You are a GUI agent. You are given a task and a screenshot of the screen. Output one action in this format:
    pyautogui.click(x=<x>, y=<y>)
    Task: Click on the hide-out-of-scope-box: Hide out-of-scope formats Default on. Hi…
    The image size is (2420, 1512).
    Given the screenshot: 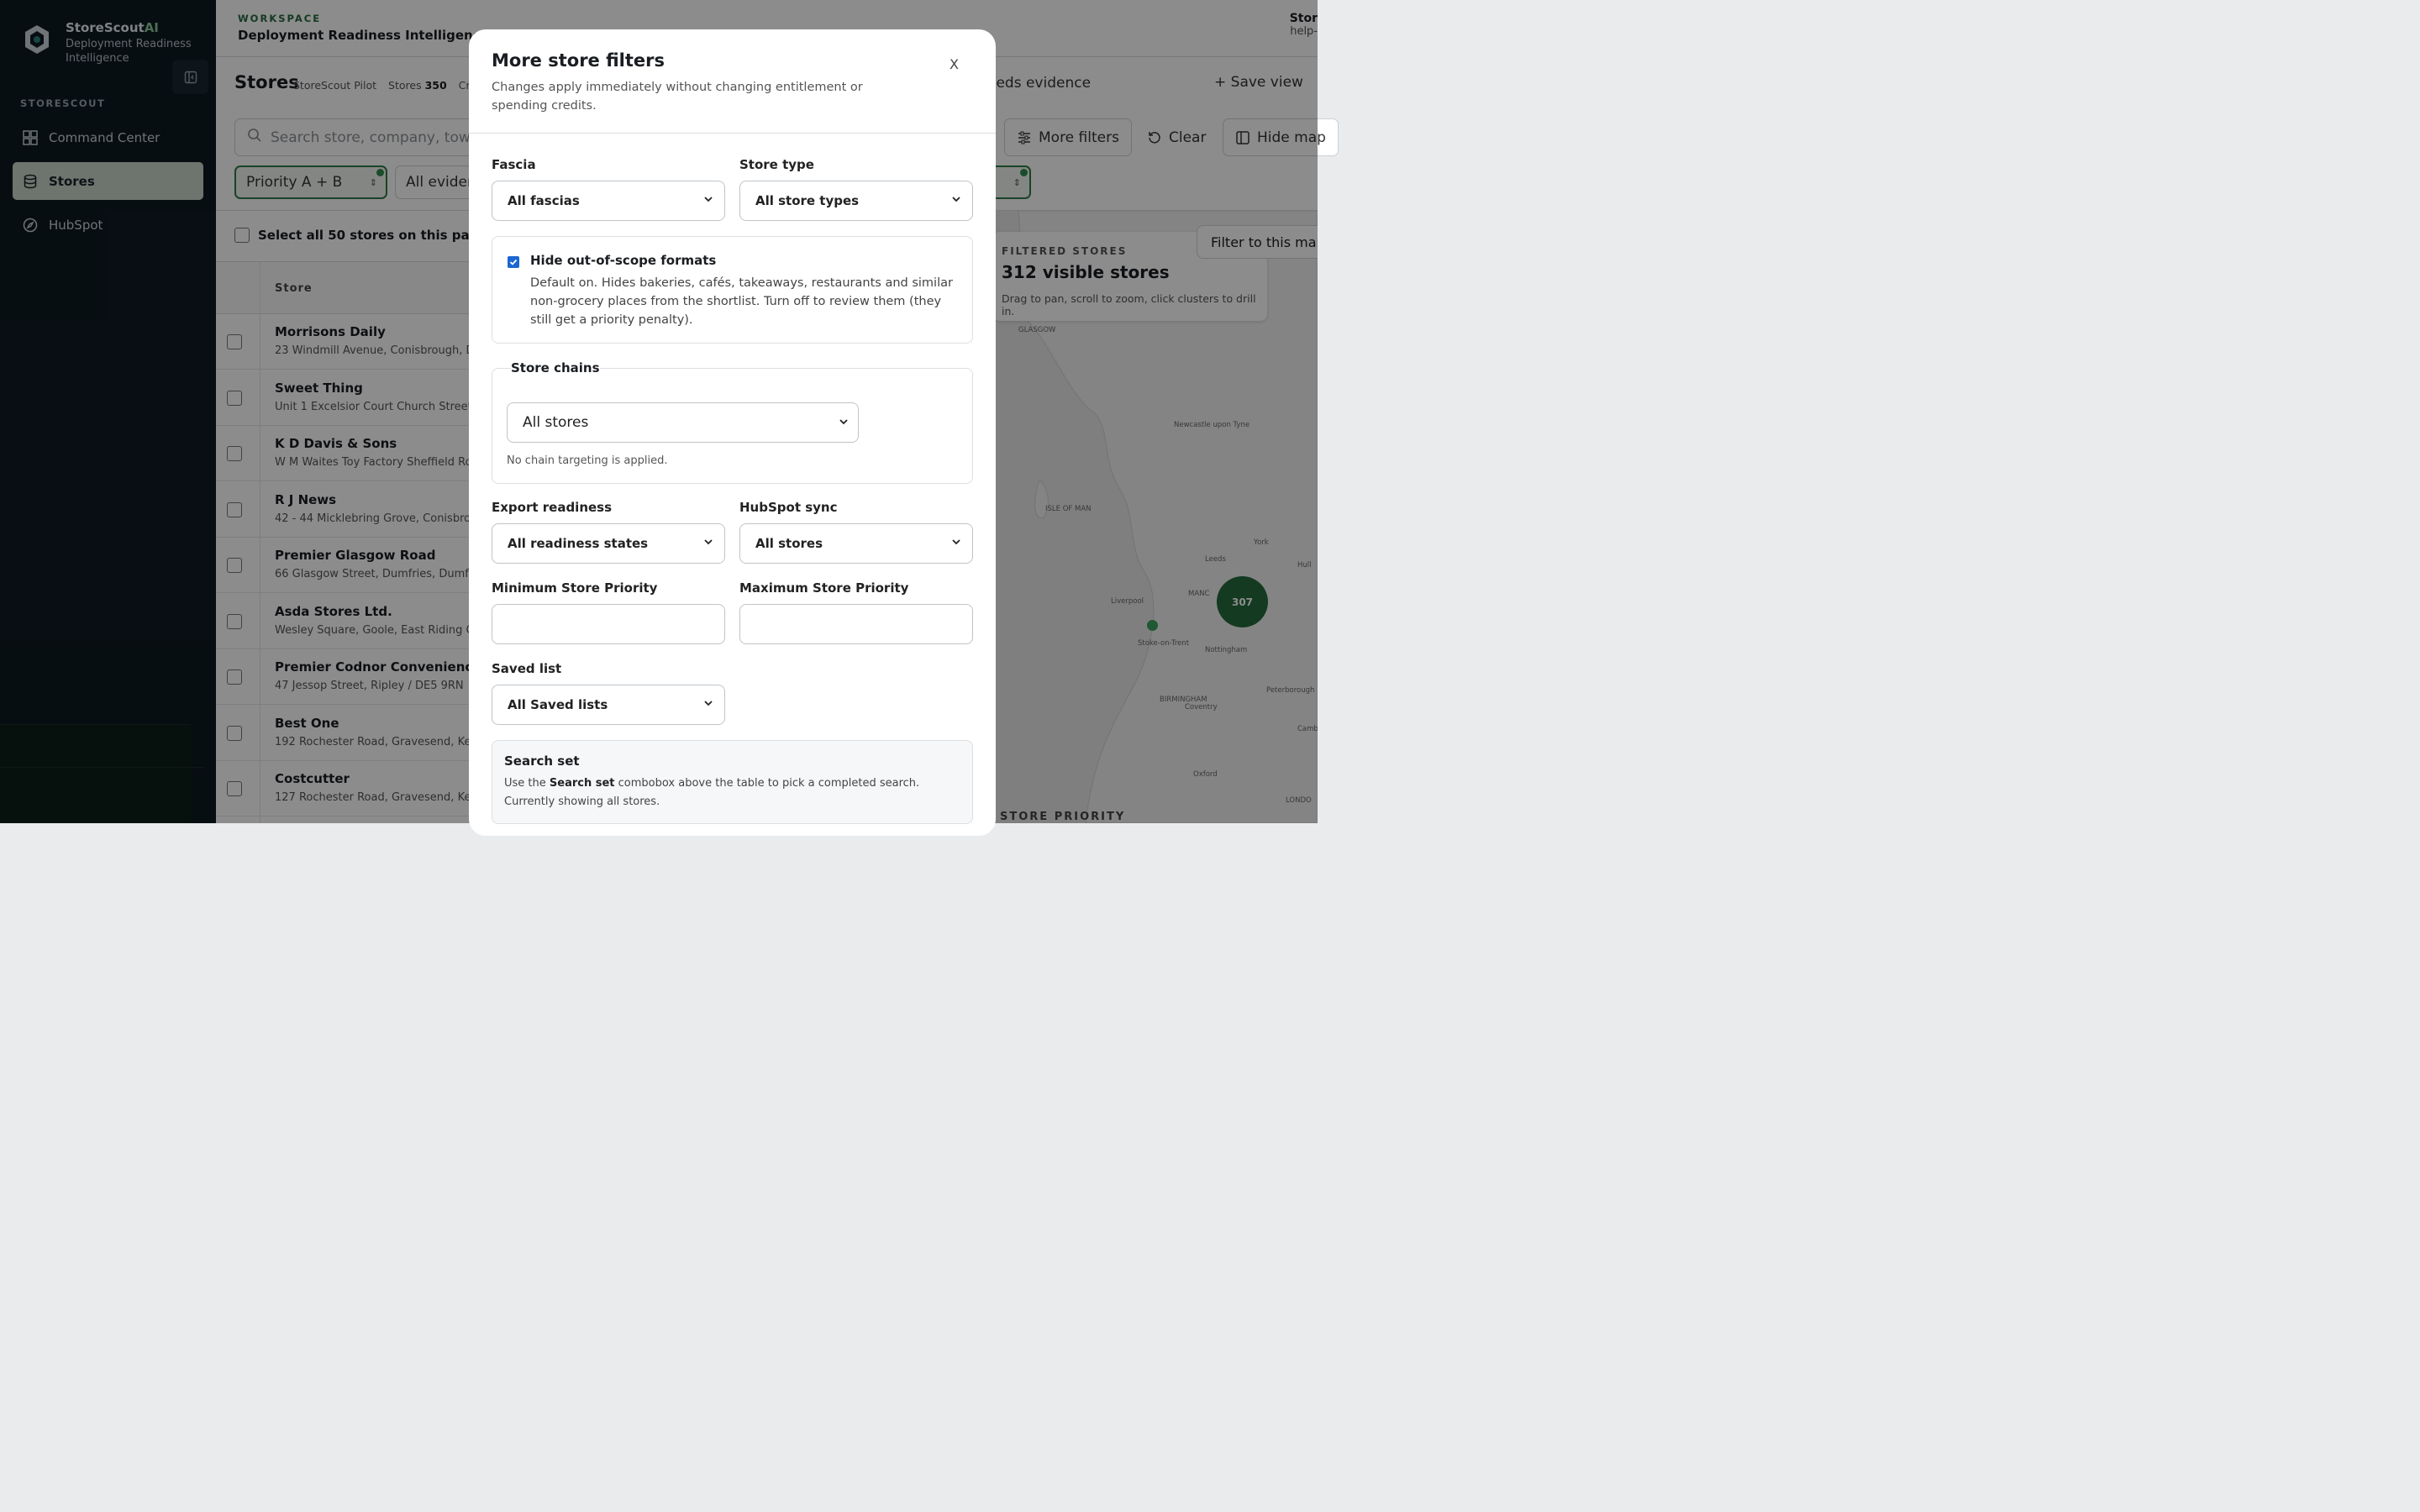 What is the action you would take?
    pyautogui.click(x=733, y=290)
    